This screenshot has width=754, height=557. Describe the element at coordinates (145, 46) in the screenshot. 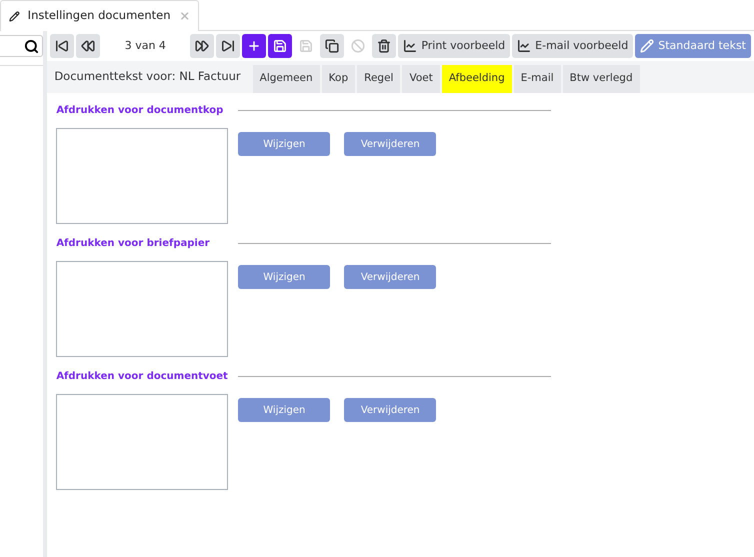

I see `record-counter: 3 van 4` at that location.